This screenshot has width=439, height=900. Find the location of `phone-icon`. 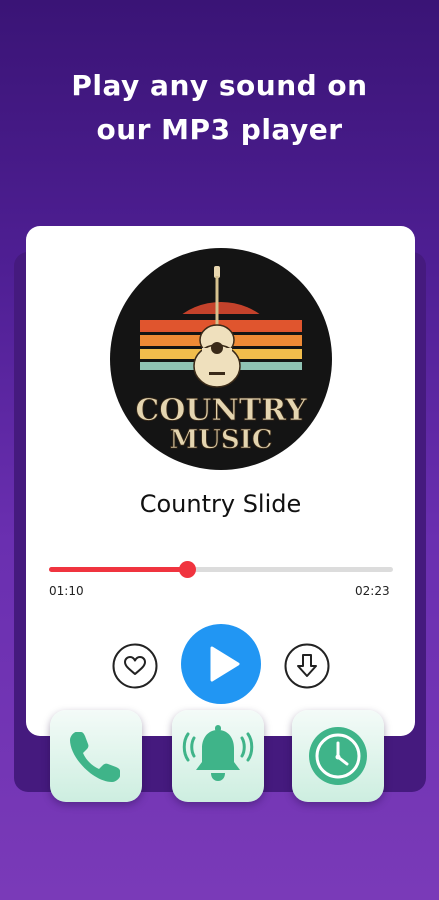

phone-icon is located at coordinates (95, 757).